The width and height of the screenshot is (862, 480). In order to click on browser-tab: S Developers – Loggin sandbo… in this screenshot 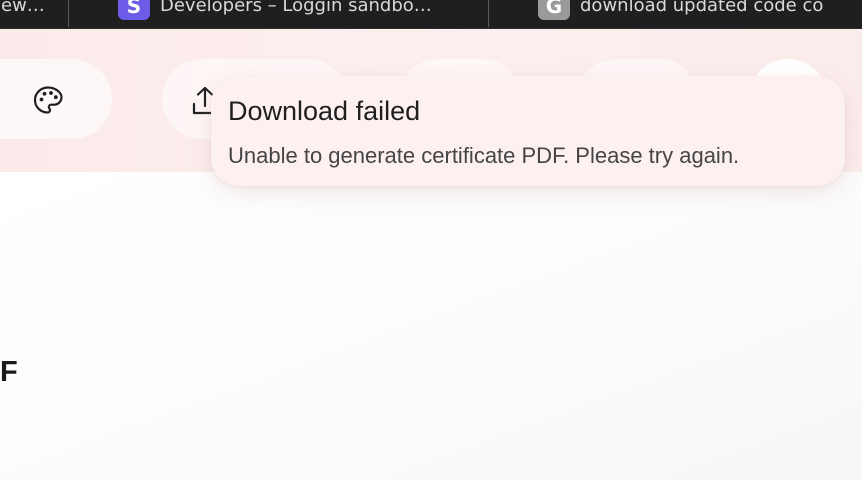, I will do `click(298, 14)`.